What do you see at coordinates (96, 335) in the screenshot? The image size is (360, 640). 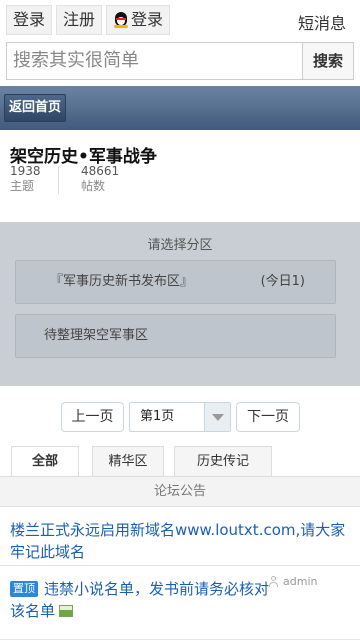 I see `subforum-name: 待整理架空军事区` at bounding box center [96, 335].